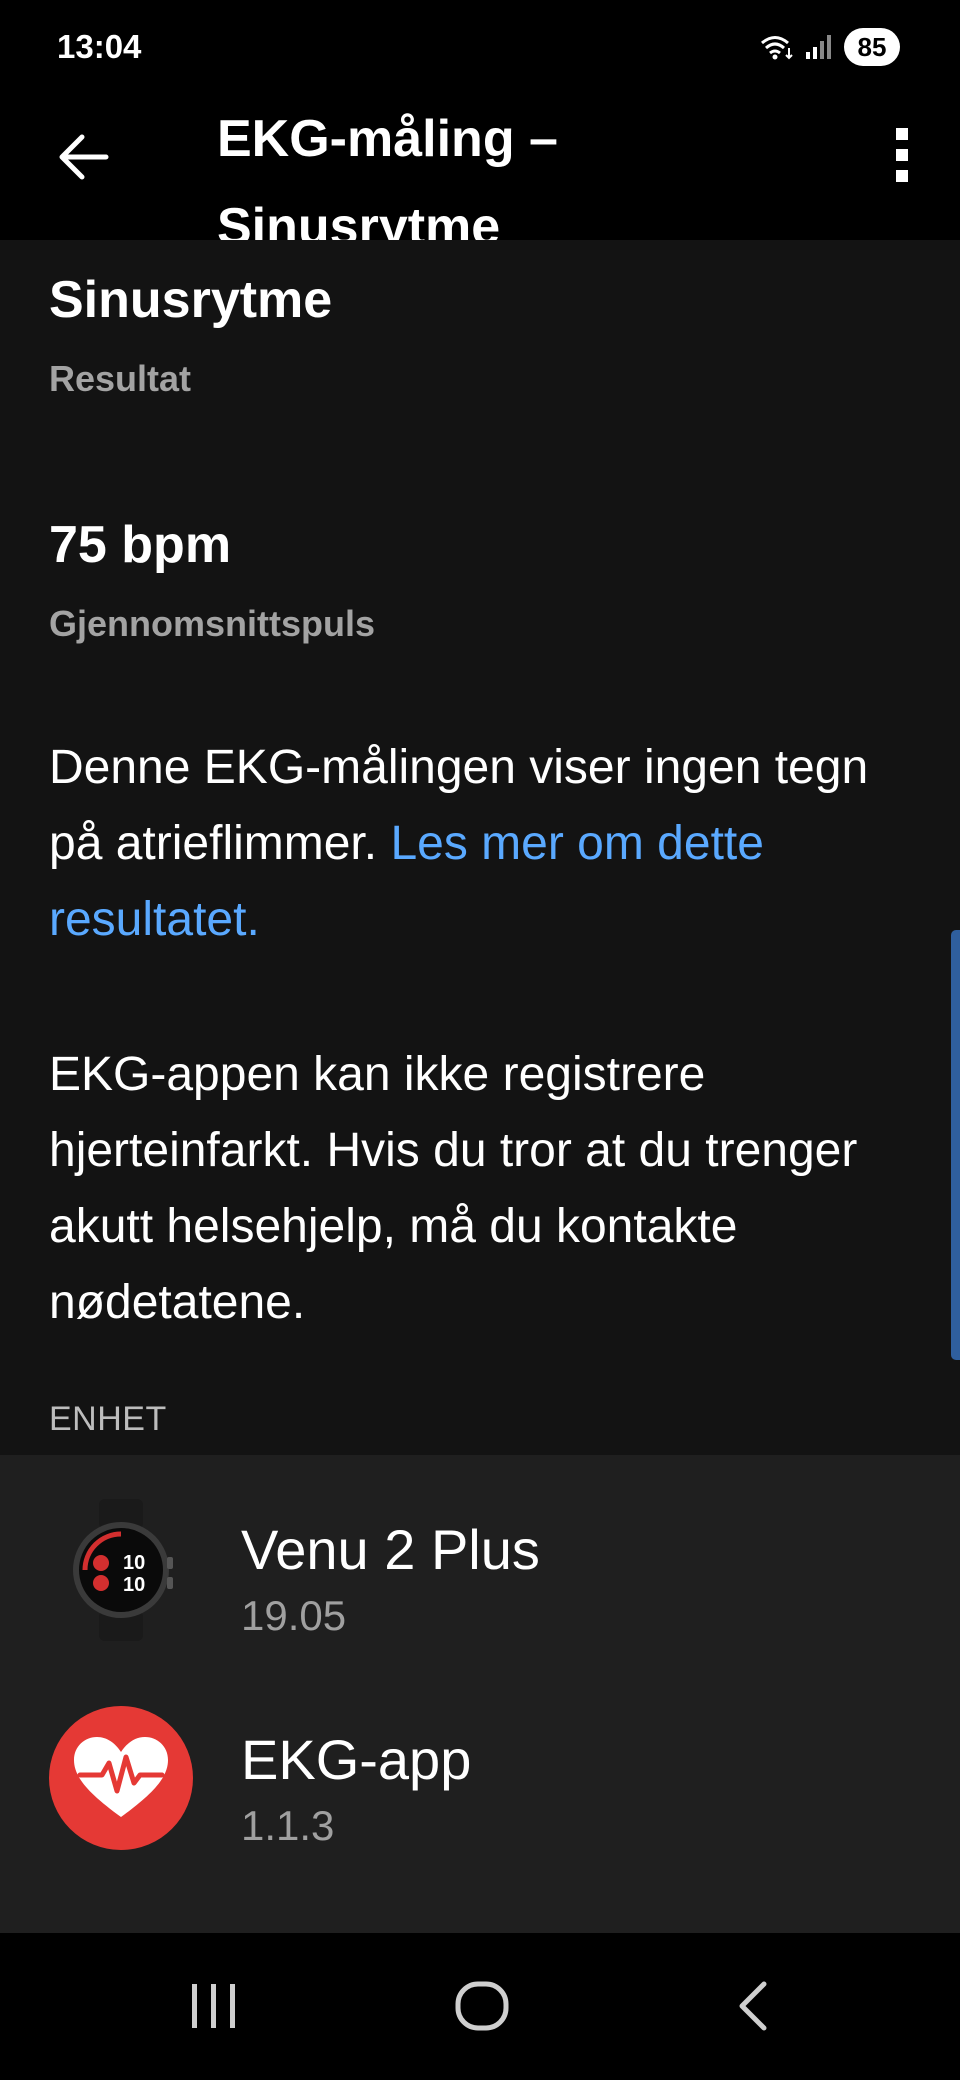 This screenshot has height=2080, width=960. Describe the element at coordinates (955, 1145) in the screenshot. I see `scrollbar` at that location.